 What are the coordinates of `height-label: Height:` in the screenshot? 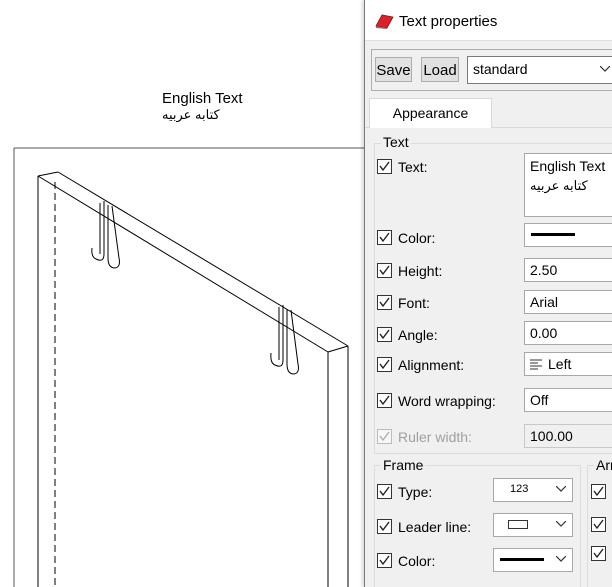 It's located at (420, 271).